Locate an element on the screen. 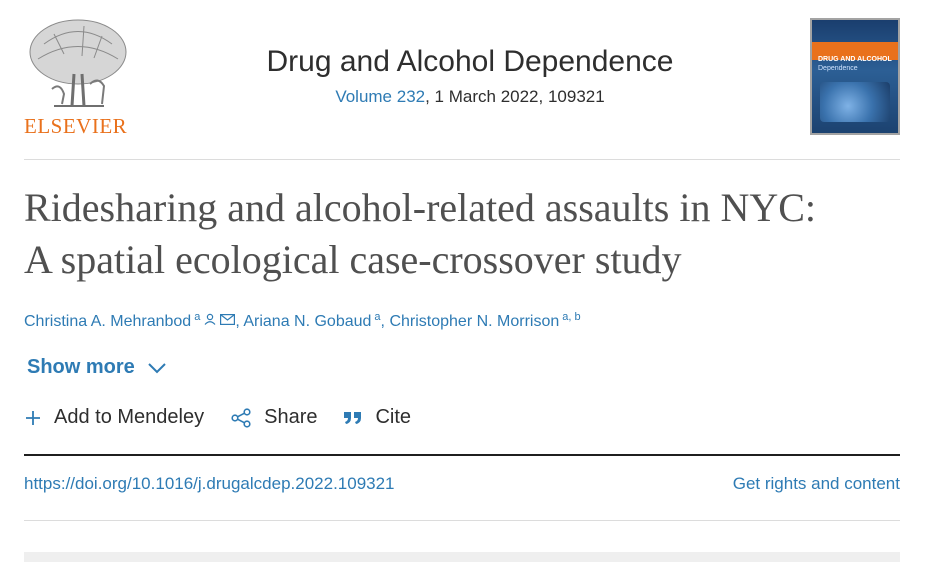 The image size is (930, 562). cite-button: Cite is located at coordinates (377, 417).